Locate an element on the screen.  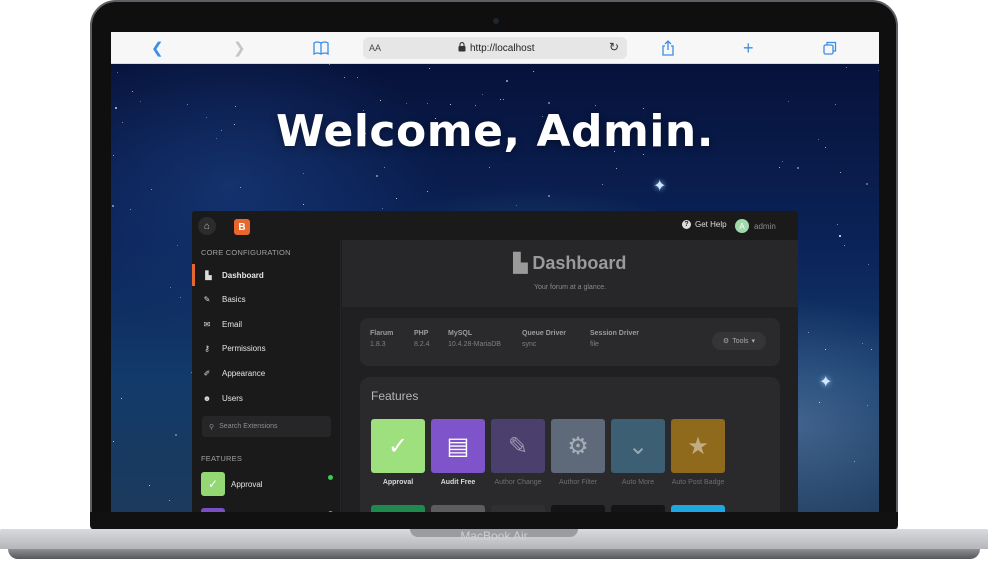
auto-more-icon: ⌄ is located at coordinates (638, 446).